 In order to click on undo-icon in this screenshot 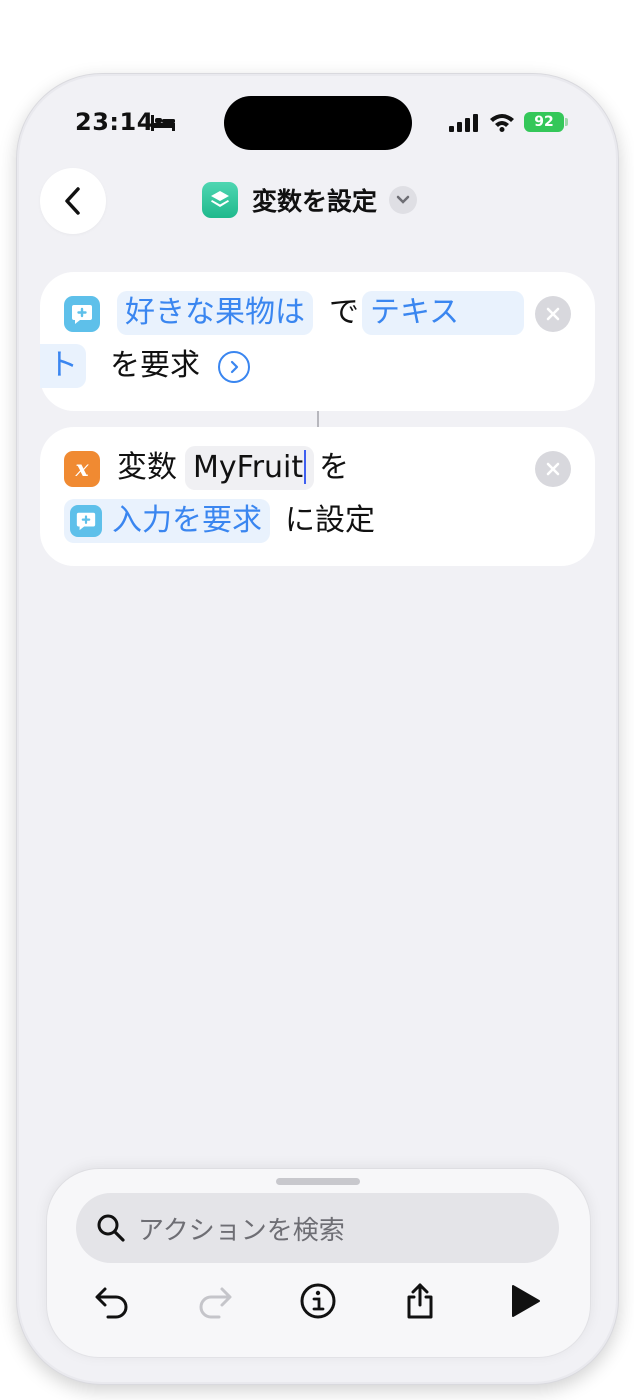, I will do `click(111, 1303)`.